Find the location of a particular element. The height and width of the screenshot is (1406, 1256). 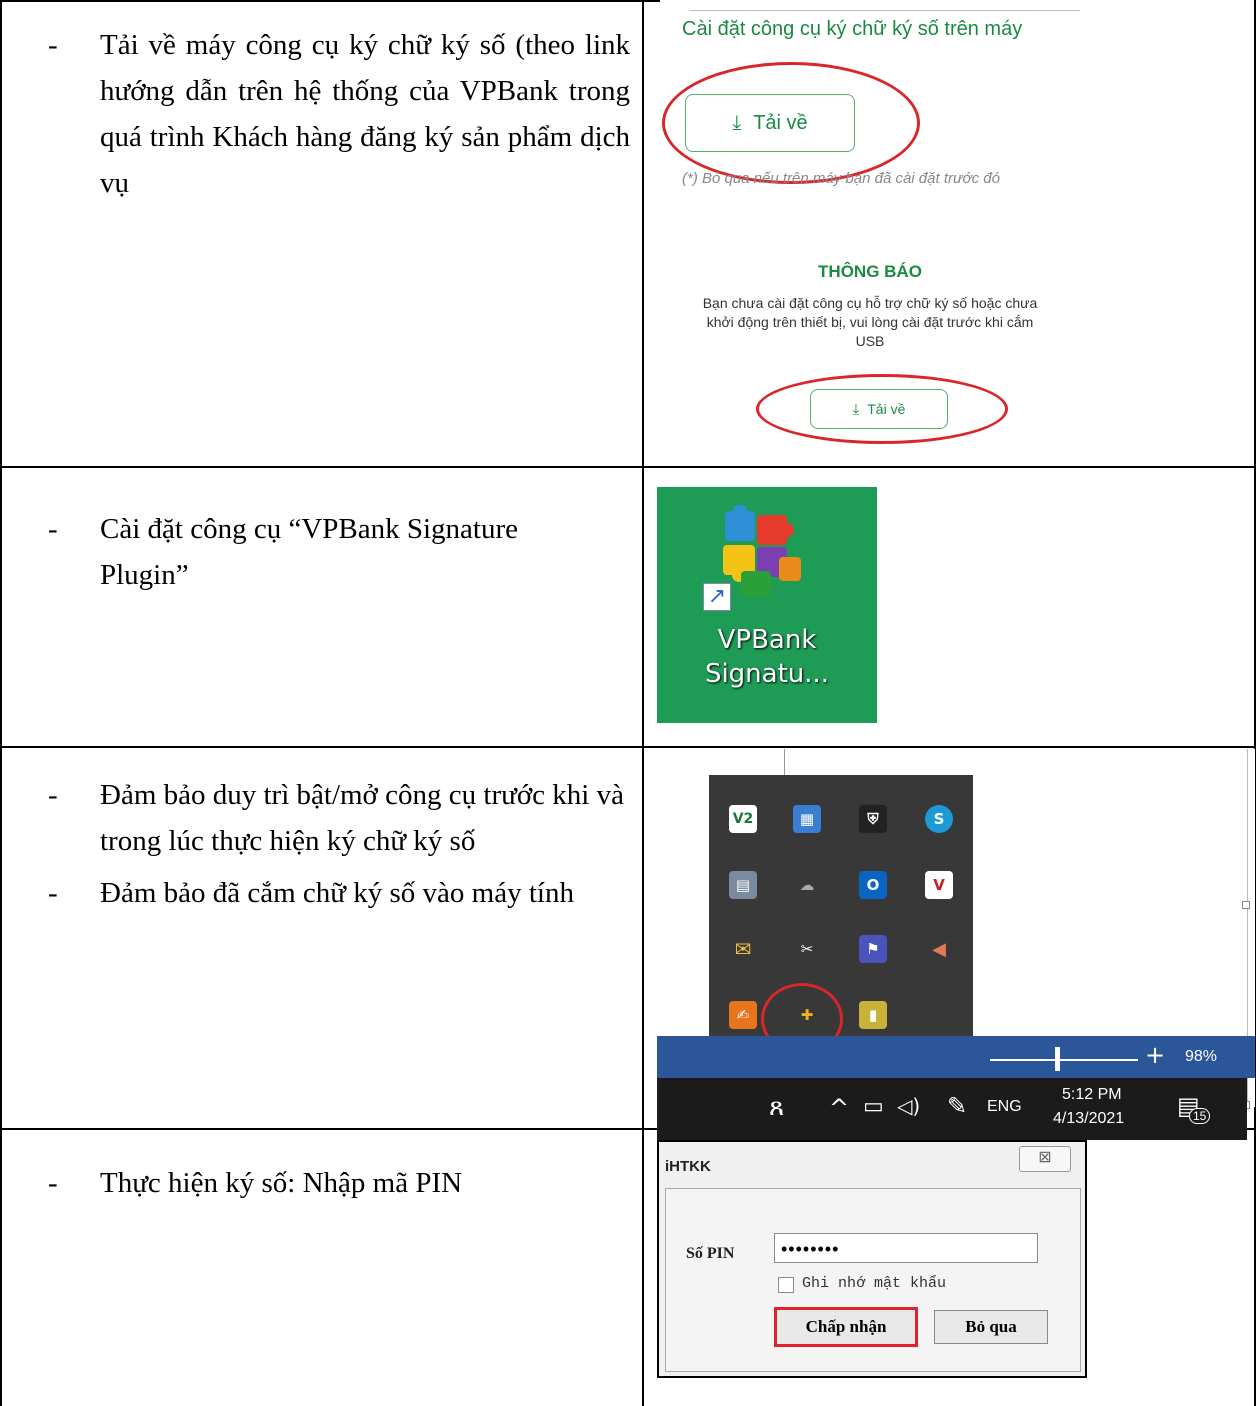

install-heading: Cài đặt công cụ ký chữ ký số trên máy is located at coordinates (852, 29).